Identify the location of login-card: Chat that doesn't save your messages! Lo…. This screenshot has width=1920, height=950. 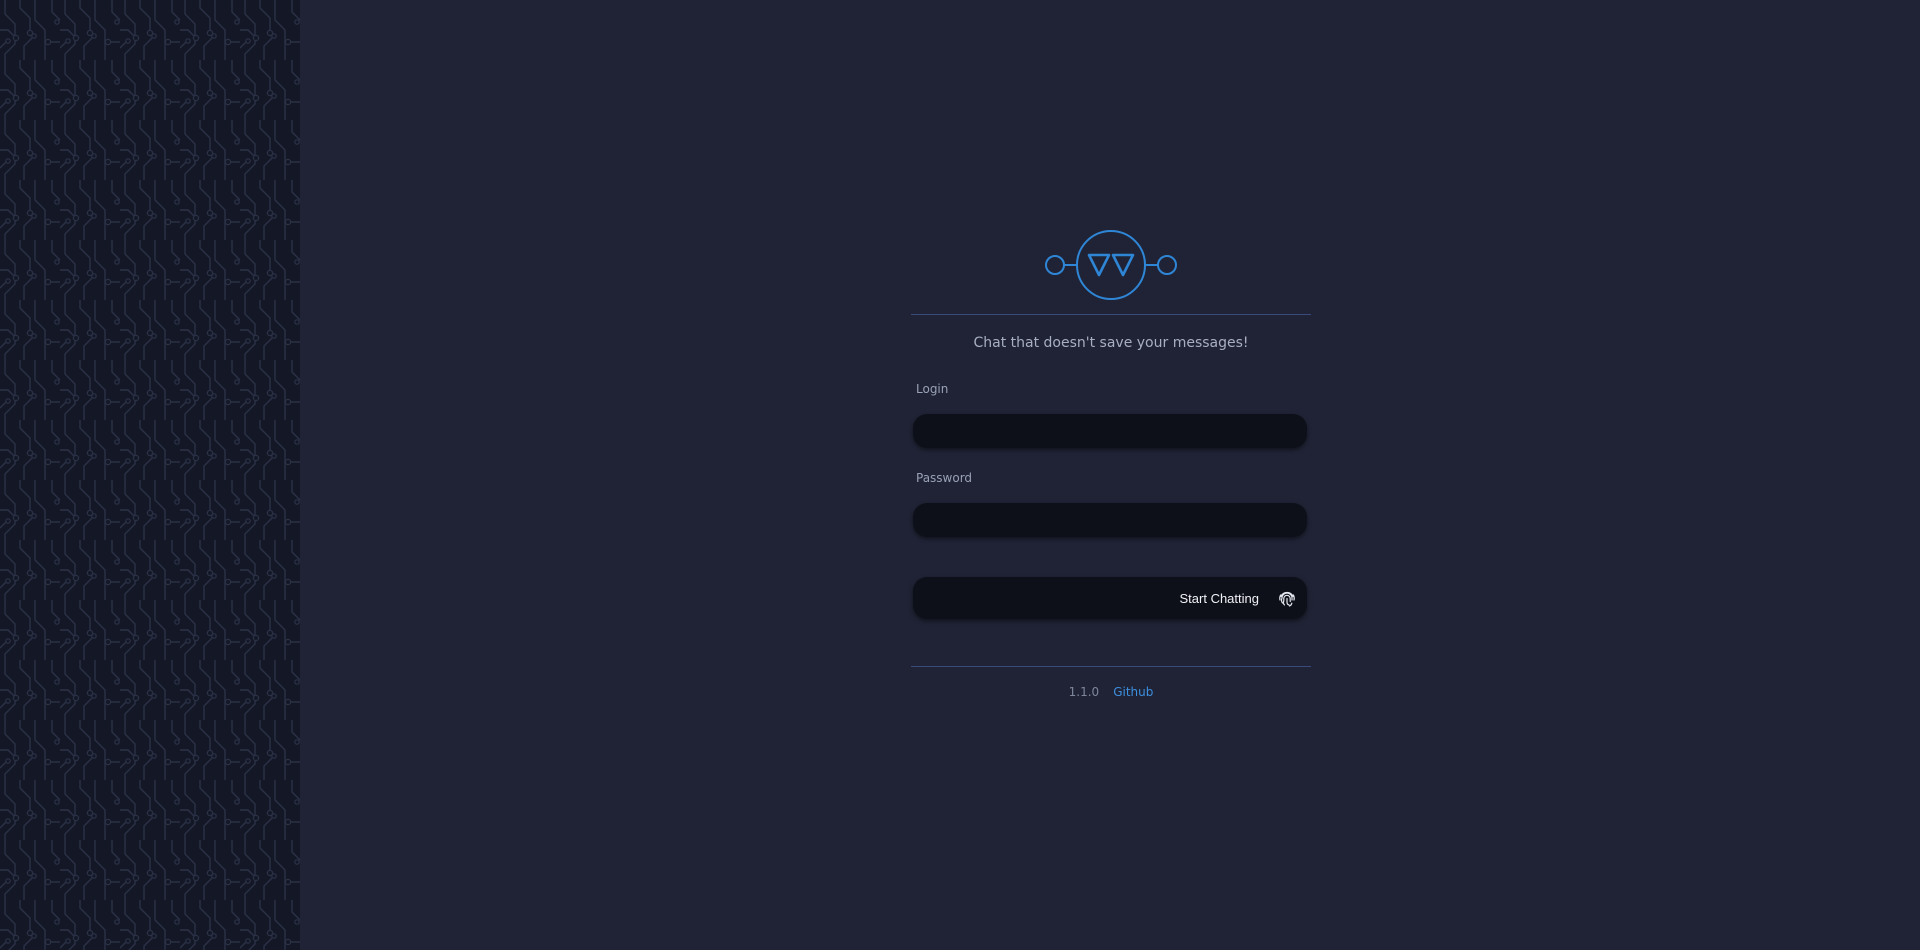
(1111, 464).